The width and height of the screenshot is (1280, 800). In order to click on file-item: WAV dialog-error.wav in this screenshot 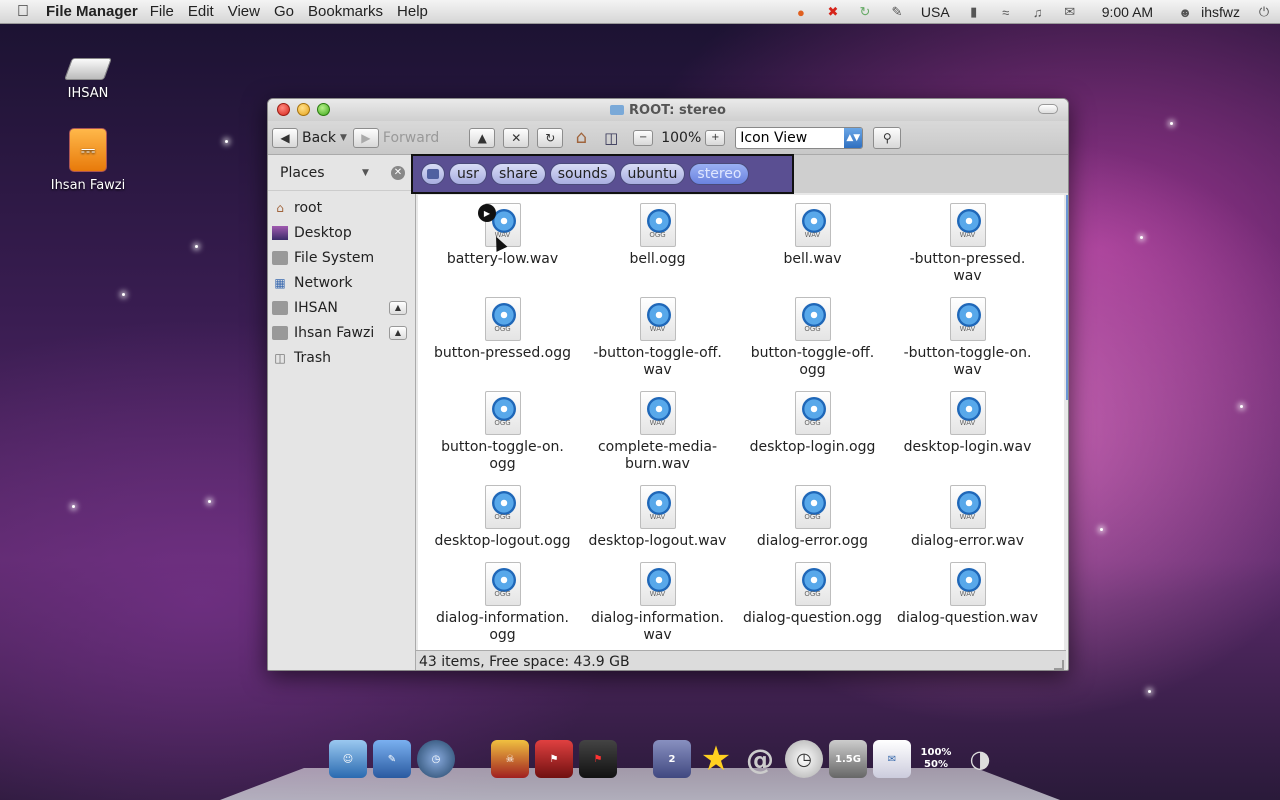, I will do `click(967, 517)`.